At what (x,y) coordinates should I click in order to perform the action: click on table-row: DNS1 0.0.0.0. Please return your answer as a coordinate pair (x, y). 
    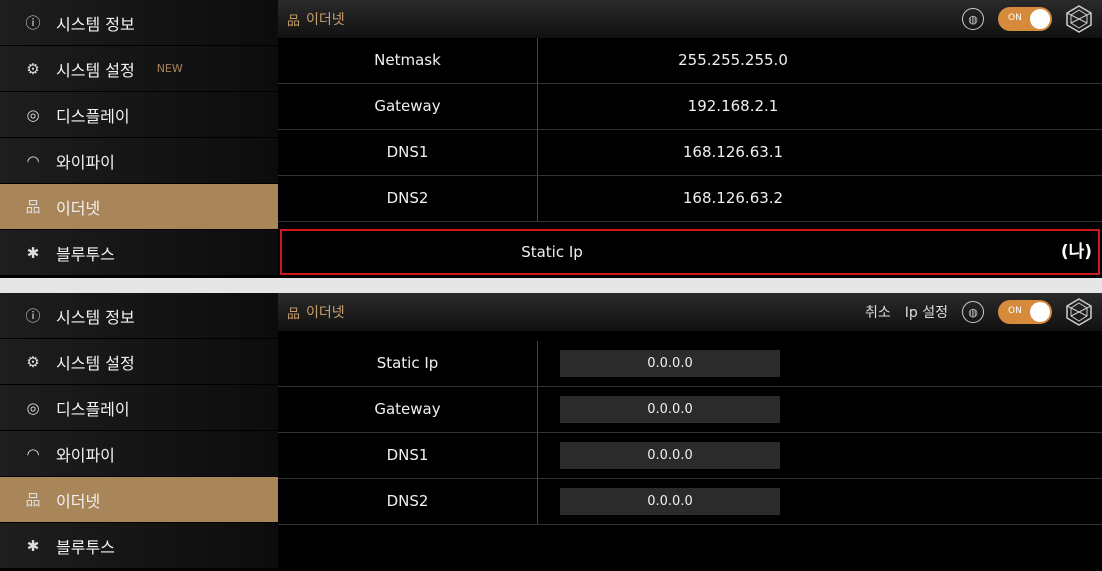
    Looking at the image, I should click on (690, 456).